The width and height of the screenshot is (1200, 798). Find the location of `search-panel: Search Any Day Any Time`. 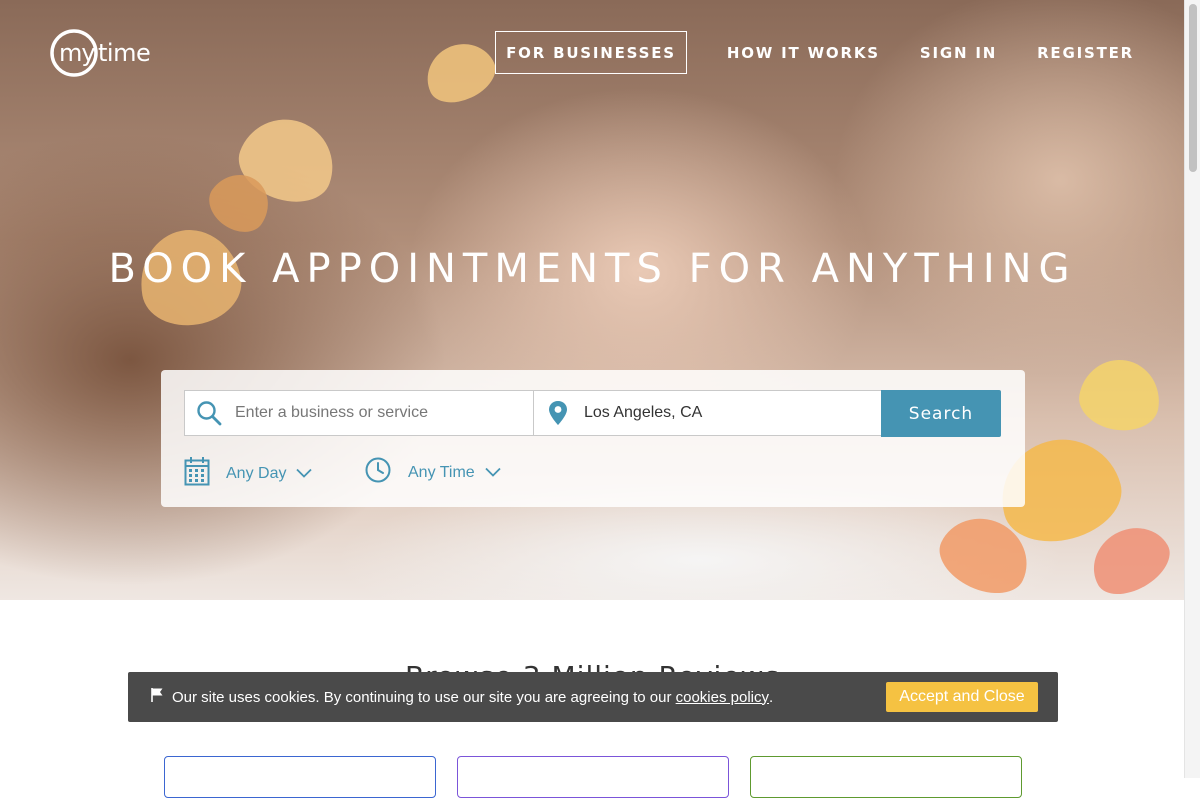

search-panel: Search Any Day Any Time is located at coordinates (593, 438).